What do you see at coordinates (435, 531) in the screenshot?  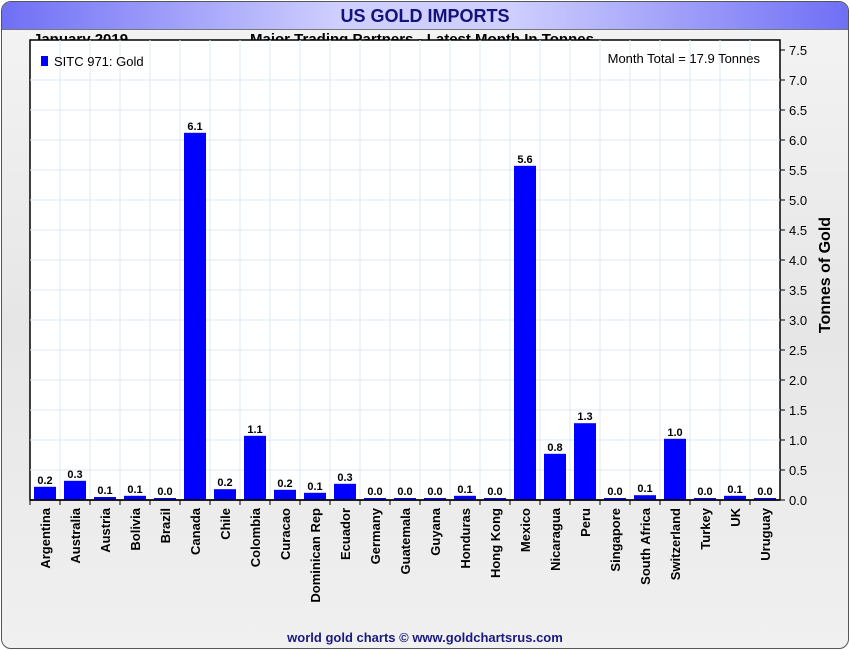 I see `x-tick-label: Guyana` at bounding box center [435, 531].